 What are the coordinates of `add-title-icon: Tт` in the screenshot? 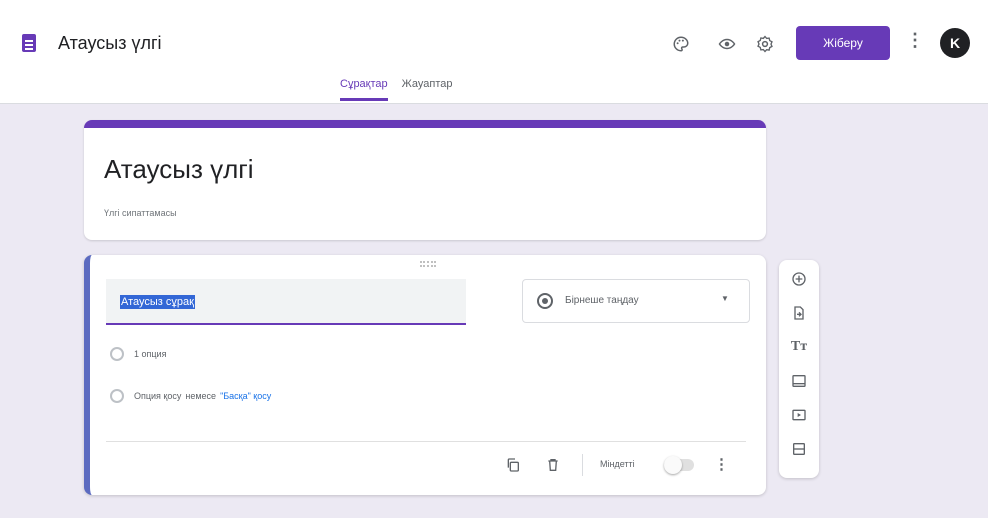 It's located at (799, 347).